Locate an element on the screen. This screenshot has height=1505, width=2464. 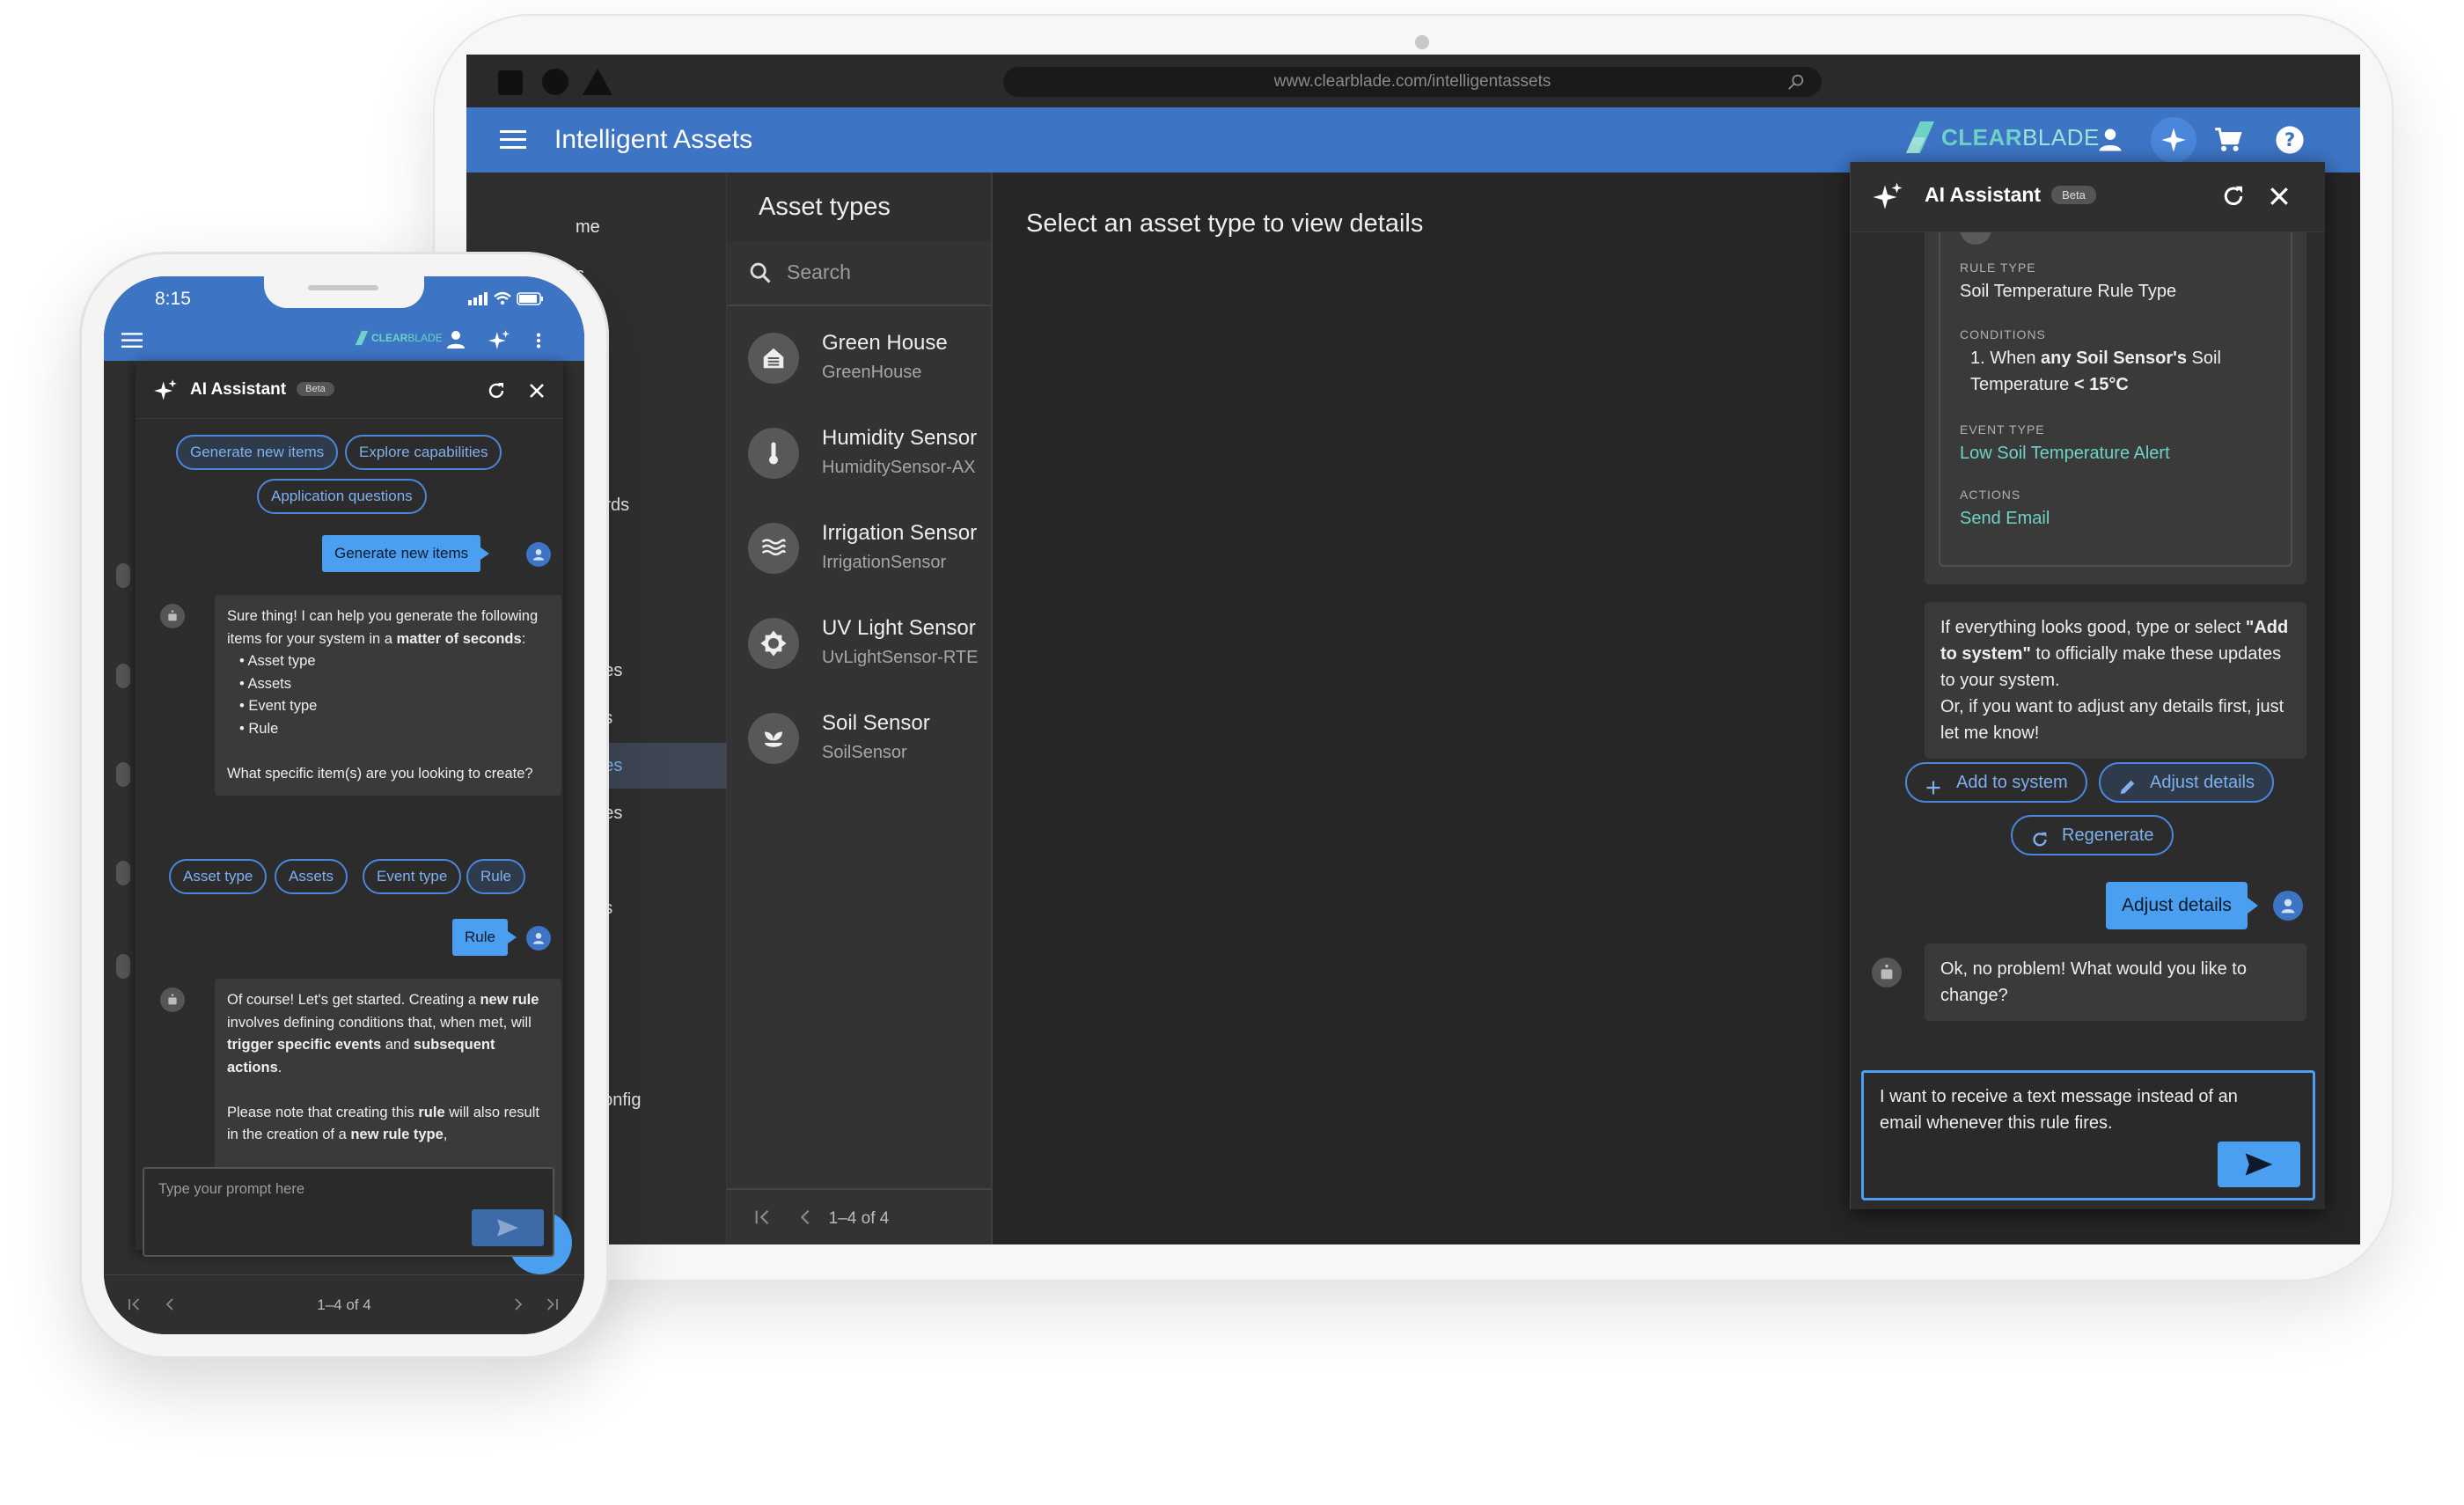
more-vert-icon is located at coordinates (539, 343).